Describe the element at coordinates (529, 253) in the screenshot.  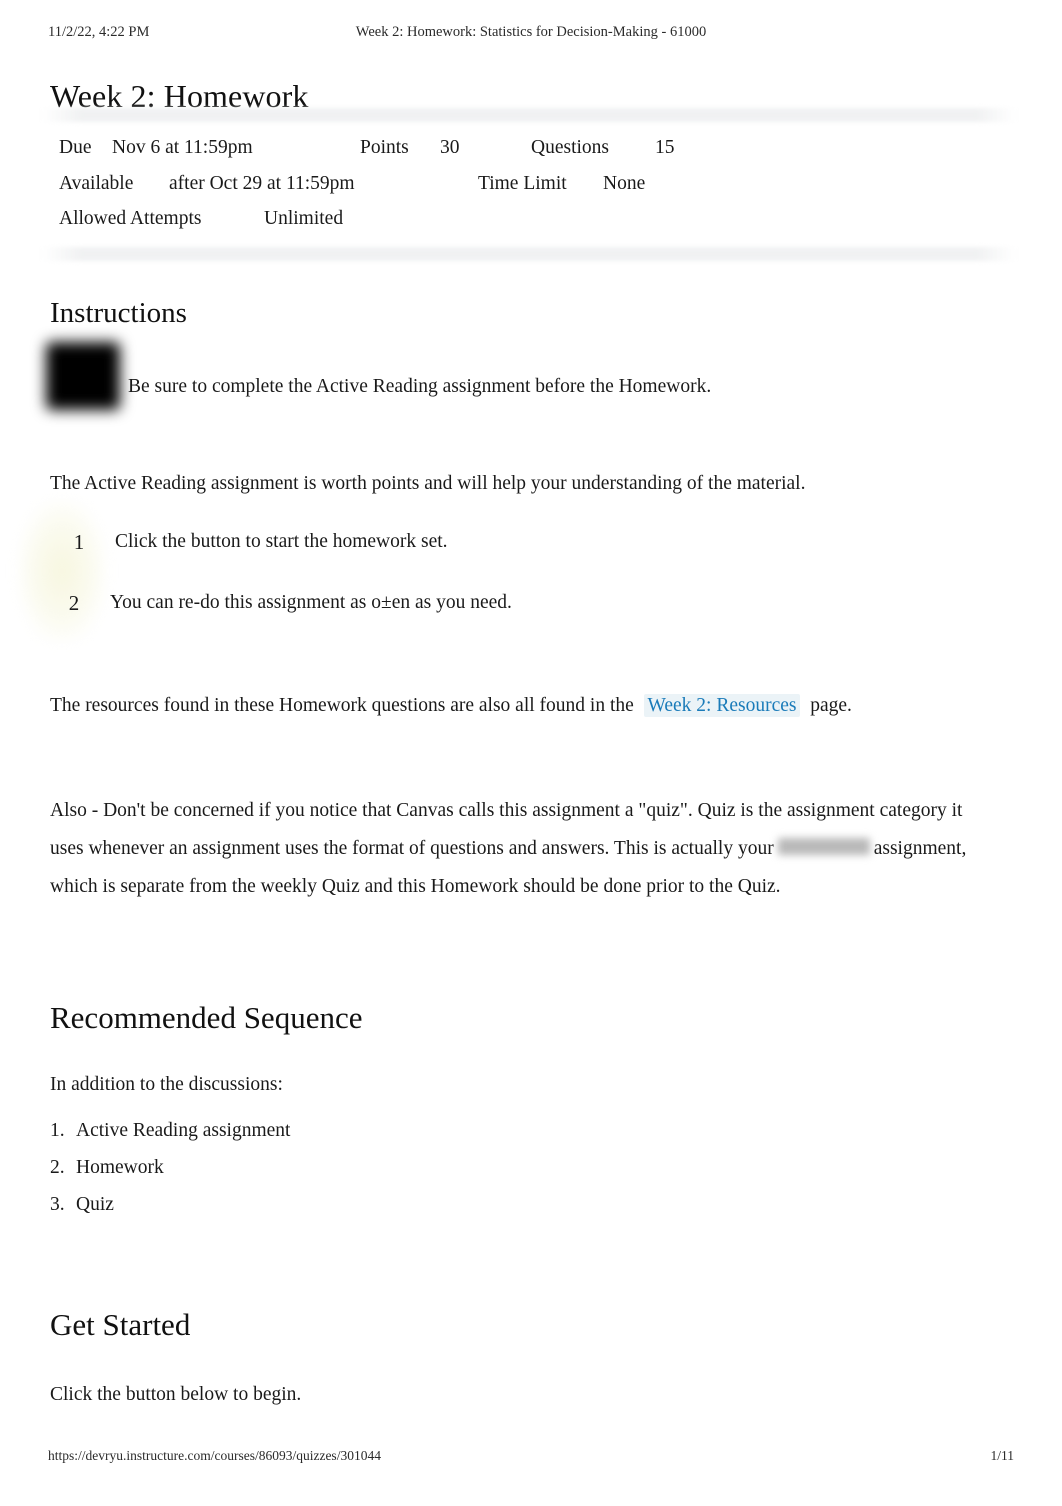
I see `meta-divider-bottom` at that location.